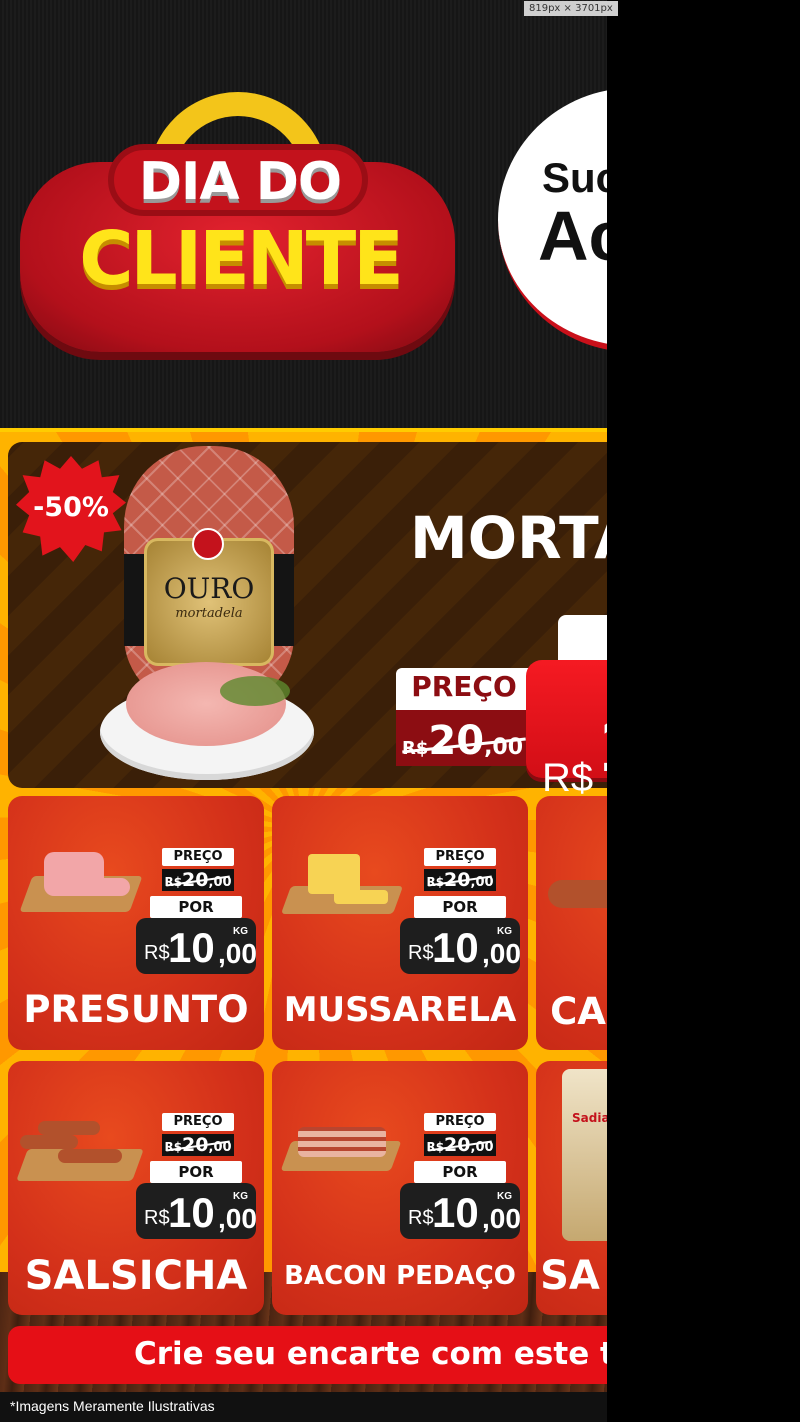 The image size is (800, 1422). I want to click on product-card-salsicha: PREÇO R$20,00 POR R$10,00KG SALSICHA, so click(136, 1188).